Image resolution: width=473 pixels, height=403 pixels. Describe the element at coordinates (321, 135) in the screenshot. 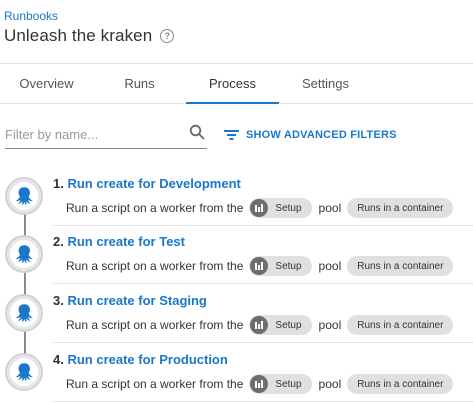

I see `advanced-filters-label: SHOW ADVANCED FILTERS` at that location.